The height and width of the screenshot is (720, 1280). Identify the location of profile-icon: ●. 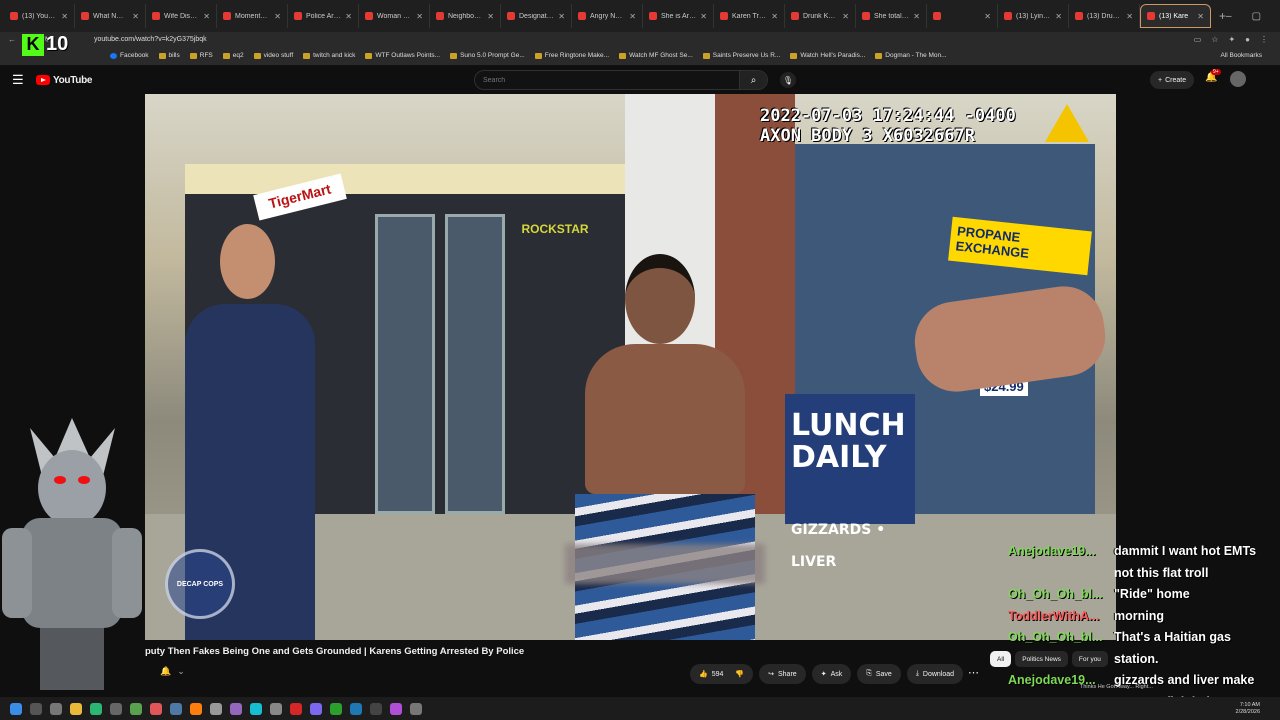
(1247, 39).